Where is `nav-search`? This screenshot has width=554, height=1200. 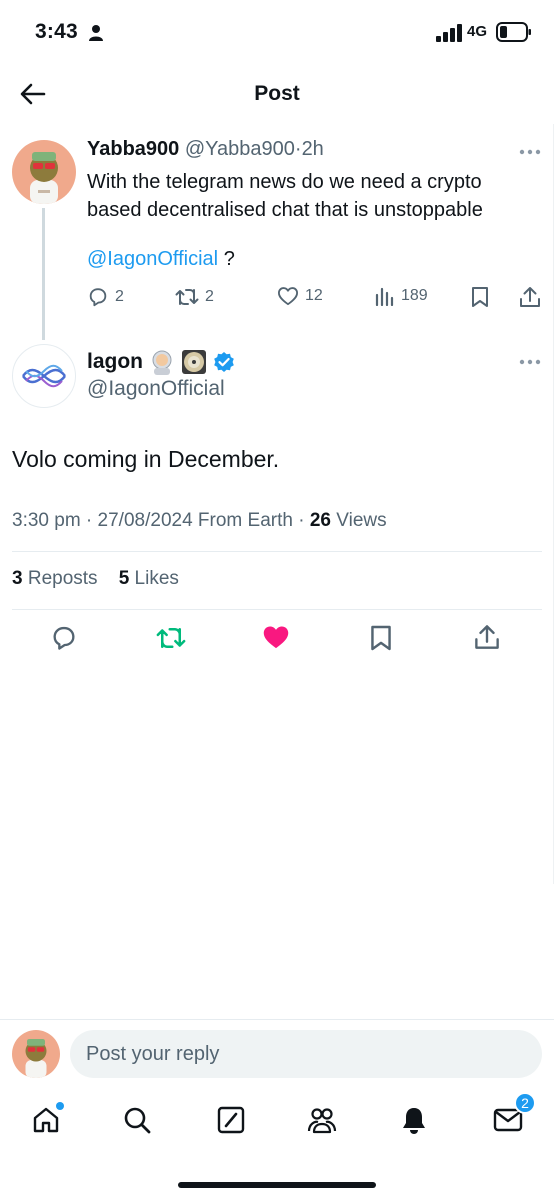
nav-search is located at coordinates (137, 1120).